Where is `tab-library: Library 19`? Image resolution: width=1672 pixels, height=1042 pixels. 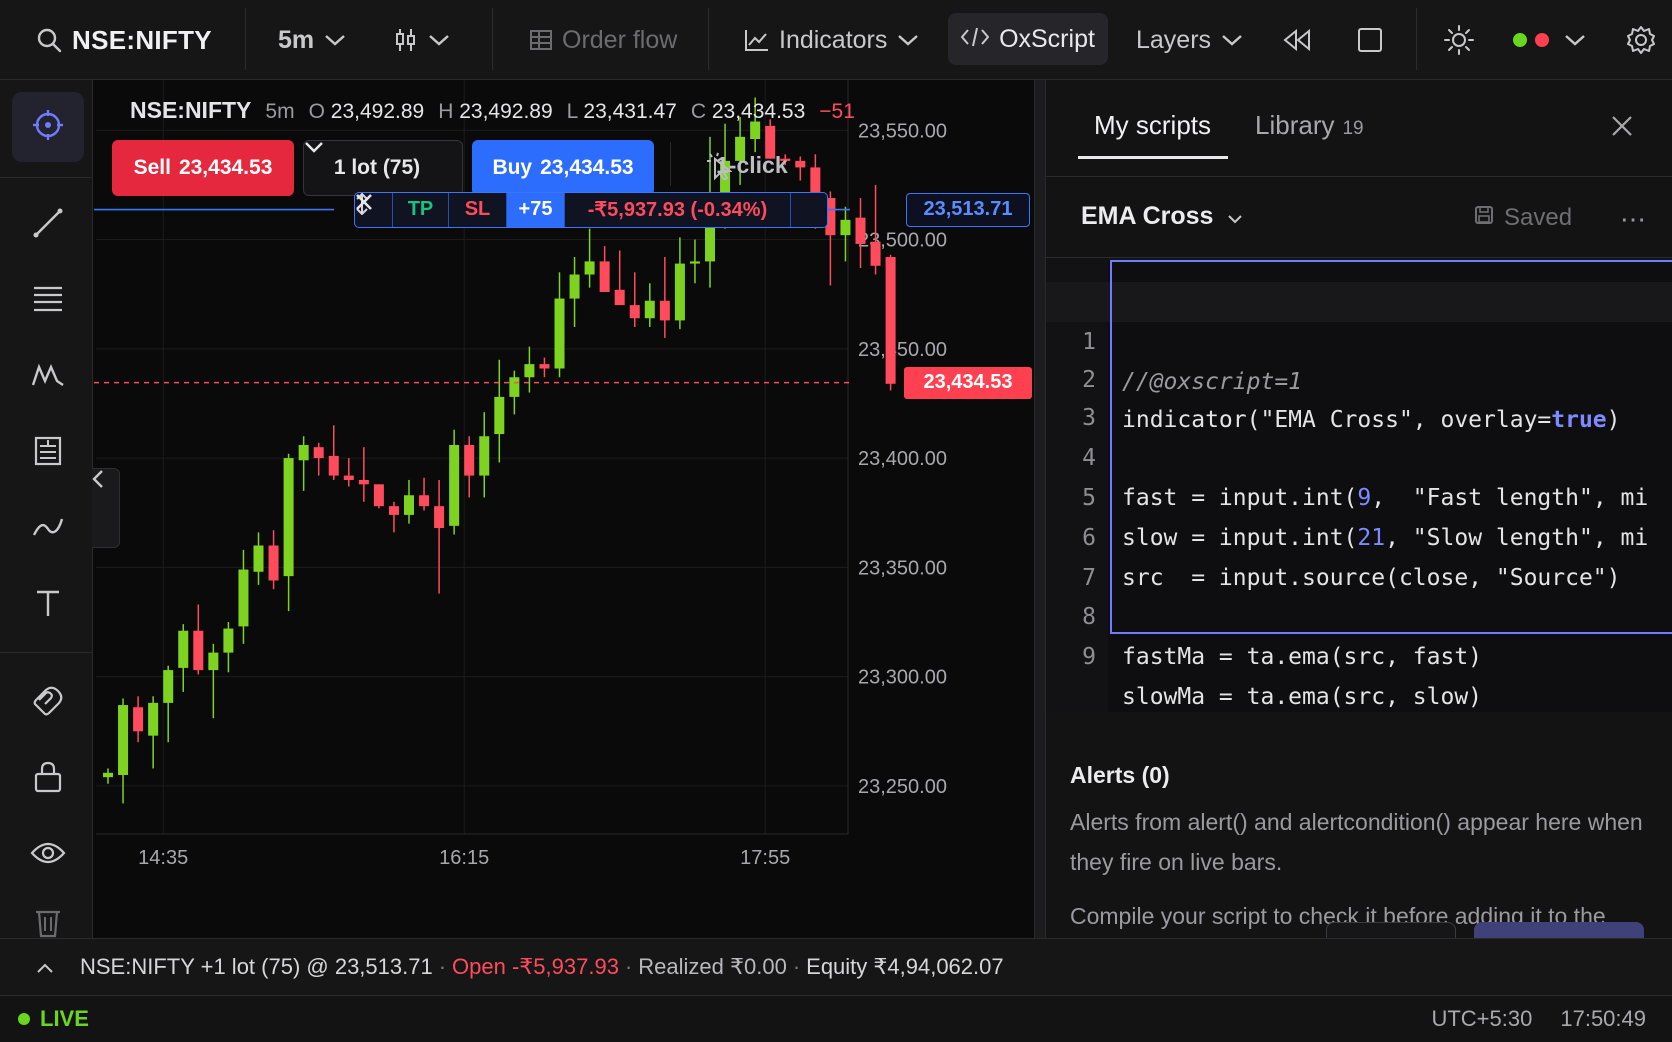
tab-library: Library 19 is located at coordinates (1309, 125).